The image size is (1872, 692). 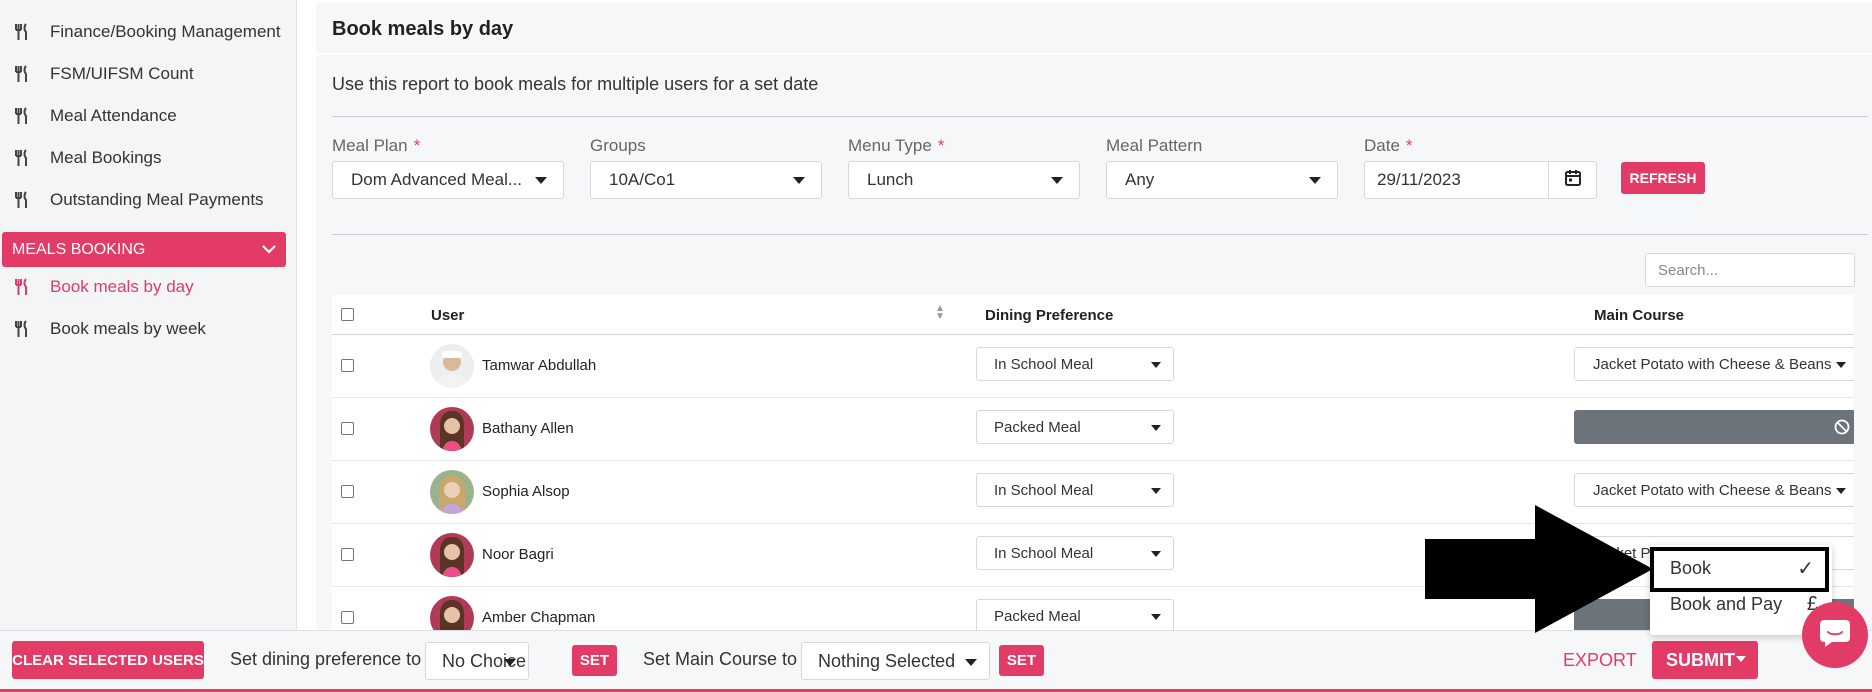 What do you see at coordinates (113, 115) in the screenshot?
I see `sidebar-item-label: Meal Attendance` at bounding box center [113, 115].